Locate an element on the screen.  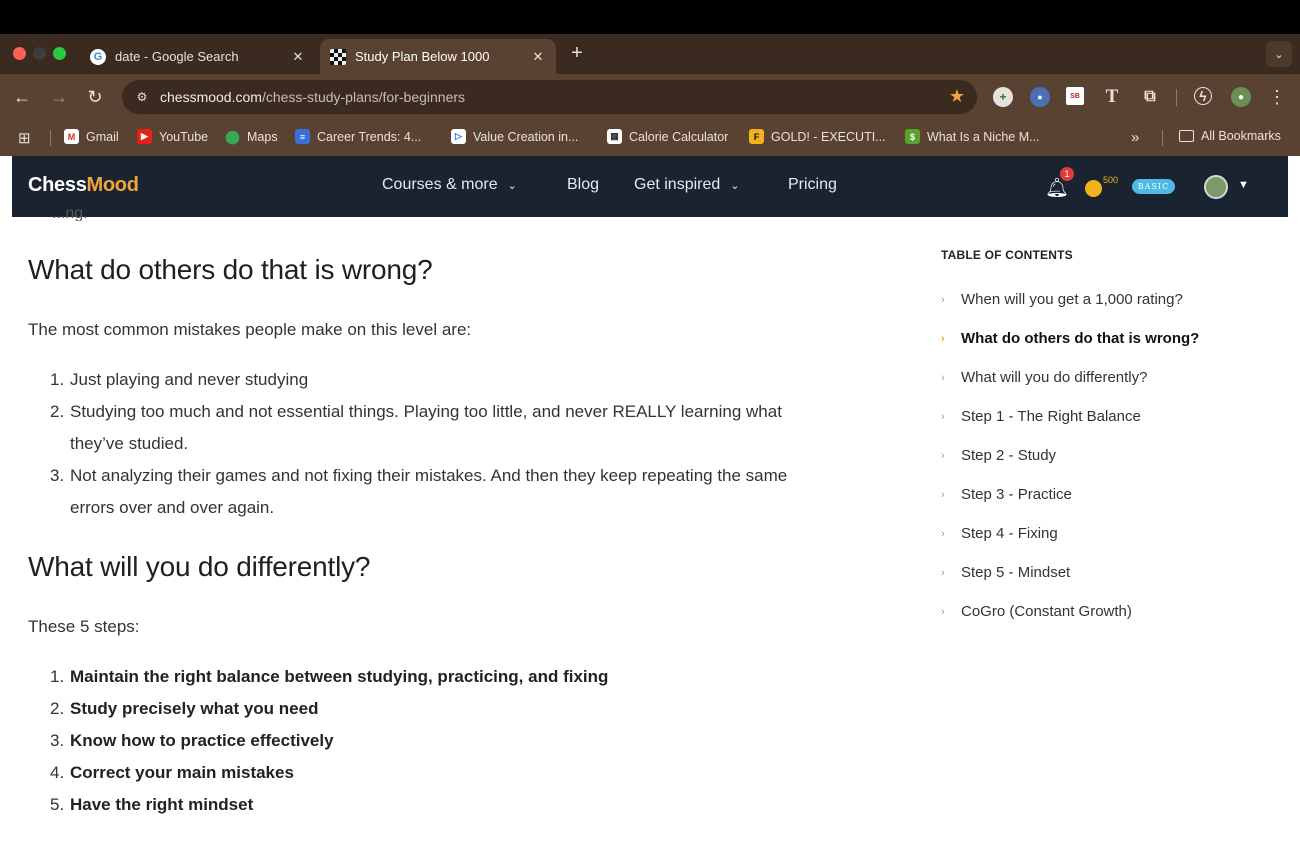
all-bookmarks-button: All Bookmarks is located at coordinates (1230, 136).